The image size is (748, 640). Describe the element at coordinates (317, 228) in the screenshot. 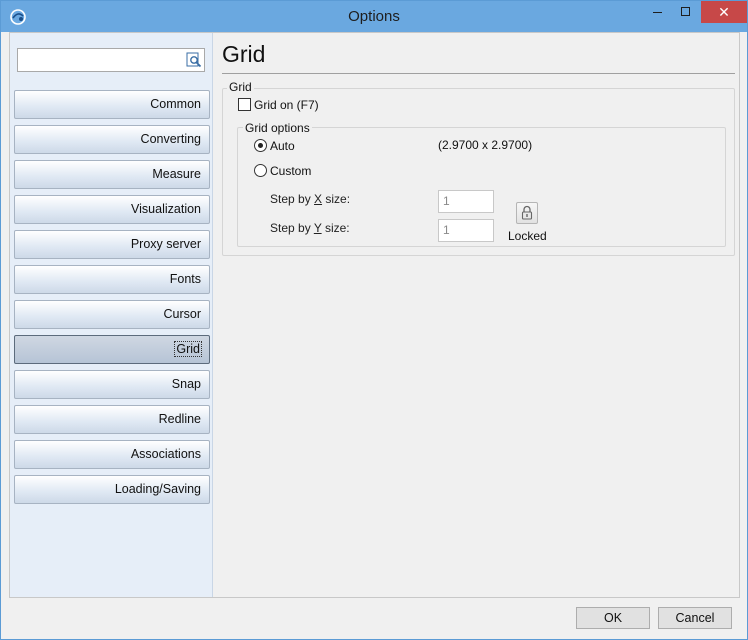

I see `step-y-key: Y` at that location.